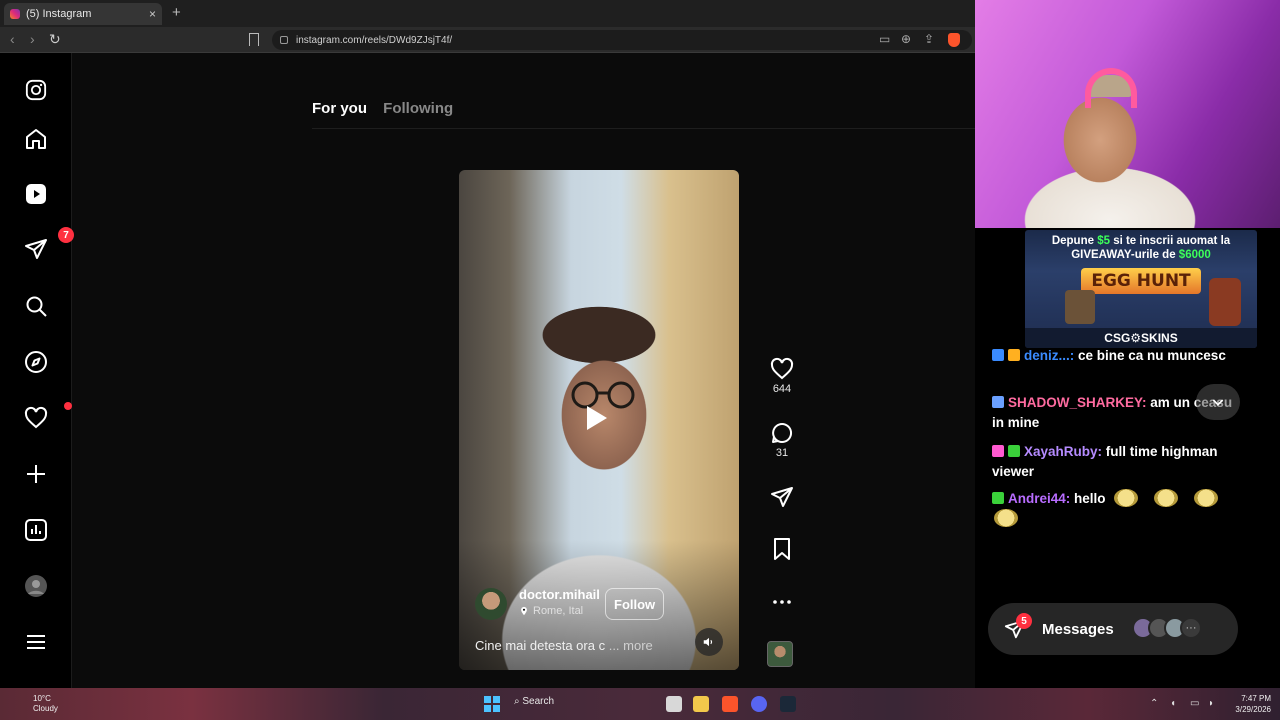 Image resolution: width=1280 pixels, height=720 pixels. I want to click on chat-username: SHADOW_SHARKEY:, so click(1077, 402).